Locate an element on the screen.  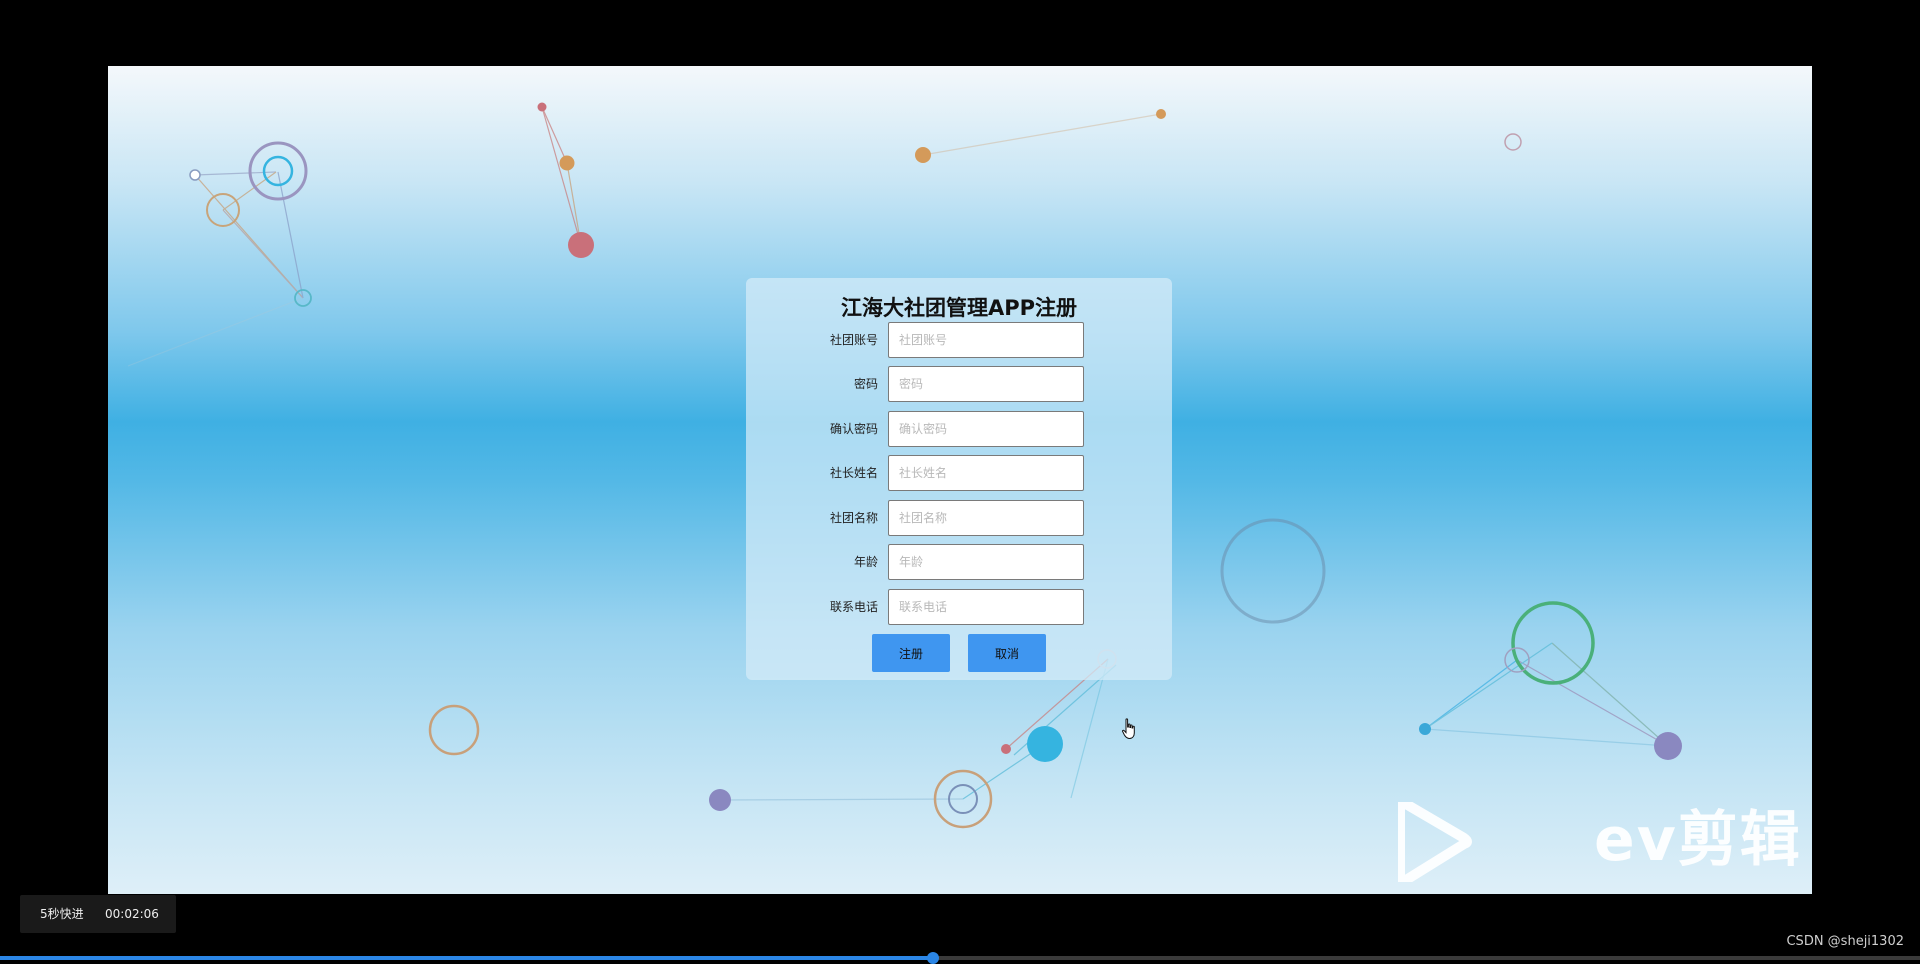
progress-handle is located at coordinates (933, 958).